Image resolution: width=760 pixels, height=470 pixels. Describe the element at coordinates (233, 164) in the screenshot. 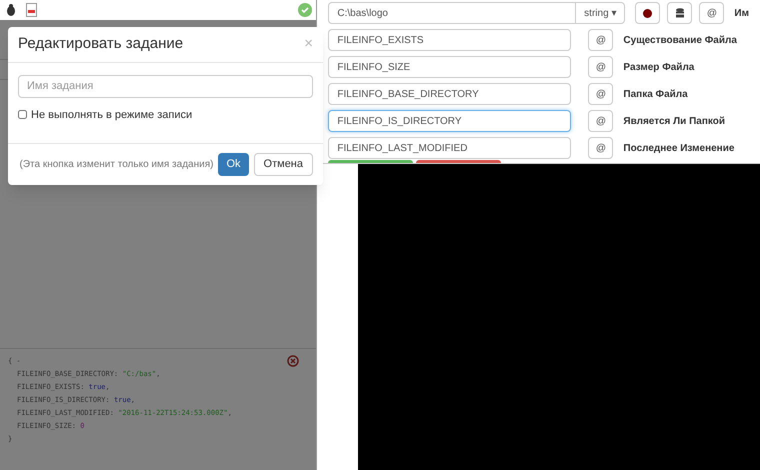

I see `ok-button: Ok` at that location.